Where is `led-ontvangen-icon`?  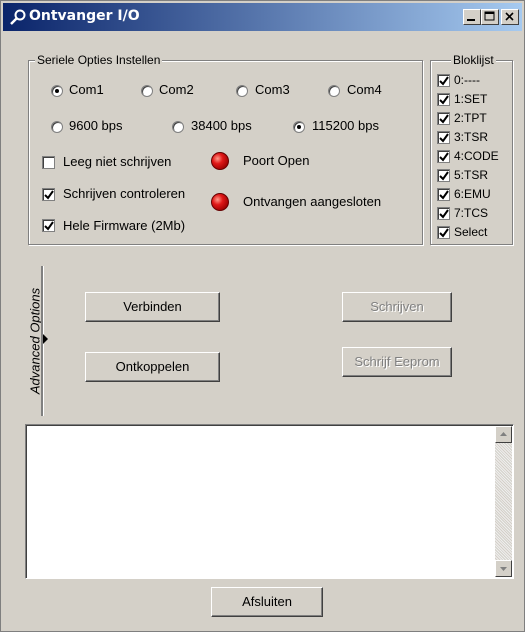 led-ontvangen-icon is located at coordinates (220, 202).